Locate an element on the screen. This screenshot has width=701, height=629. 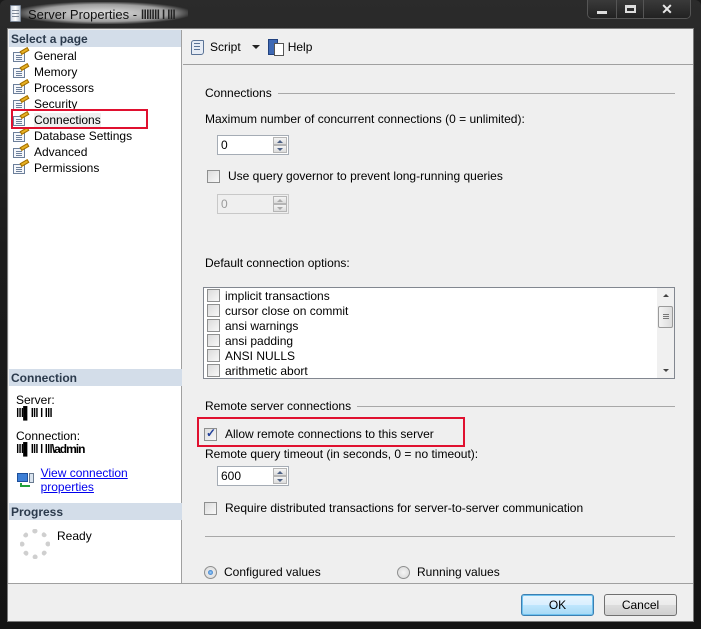
list-item: arithmetic abort is located at coordinates (439, 370).